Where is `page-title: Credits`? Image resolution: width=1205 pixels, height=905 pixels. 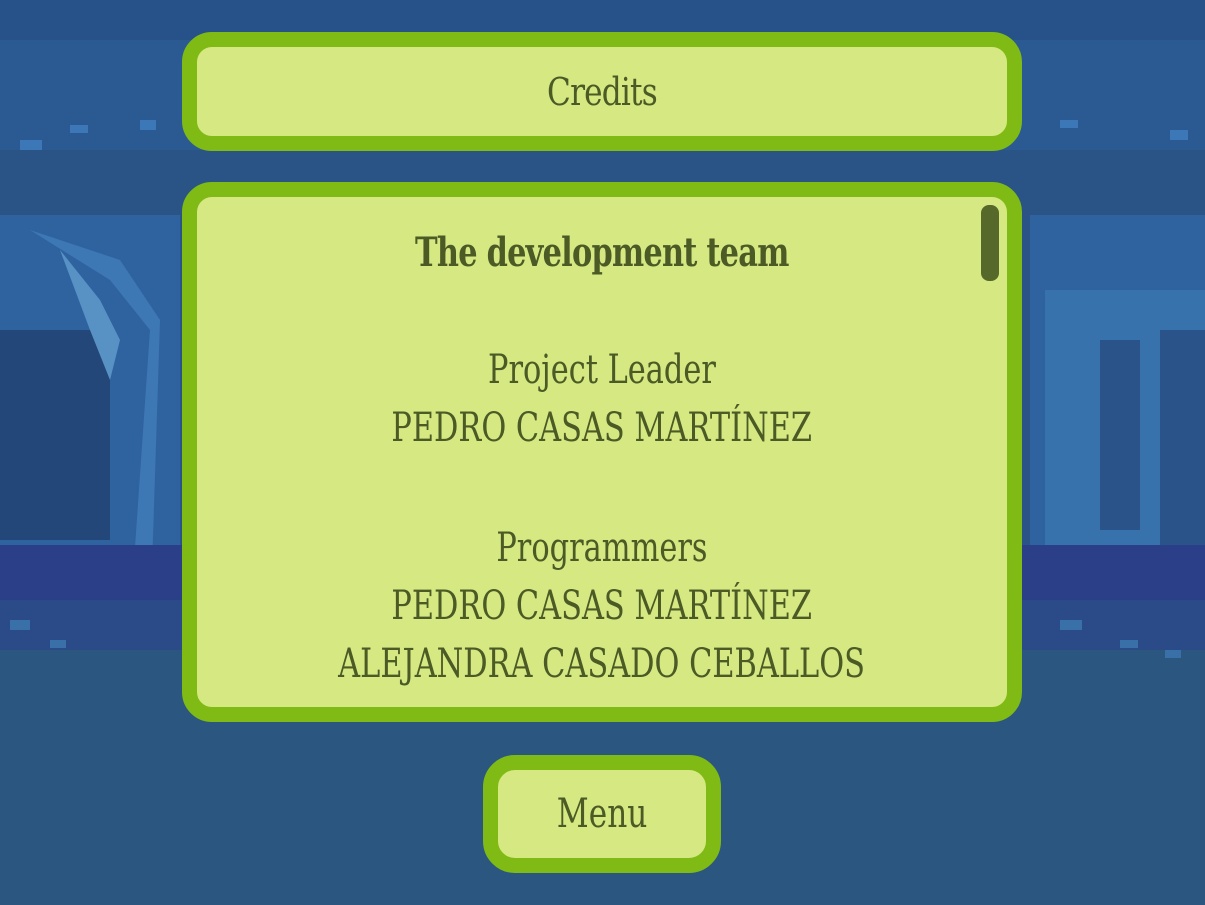
page-title: Credits is located at coordinates (602, 91).